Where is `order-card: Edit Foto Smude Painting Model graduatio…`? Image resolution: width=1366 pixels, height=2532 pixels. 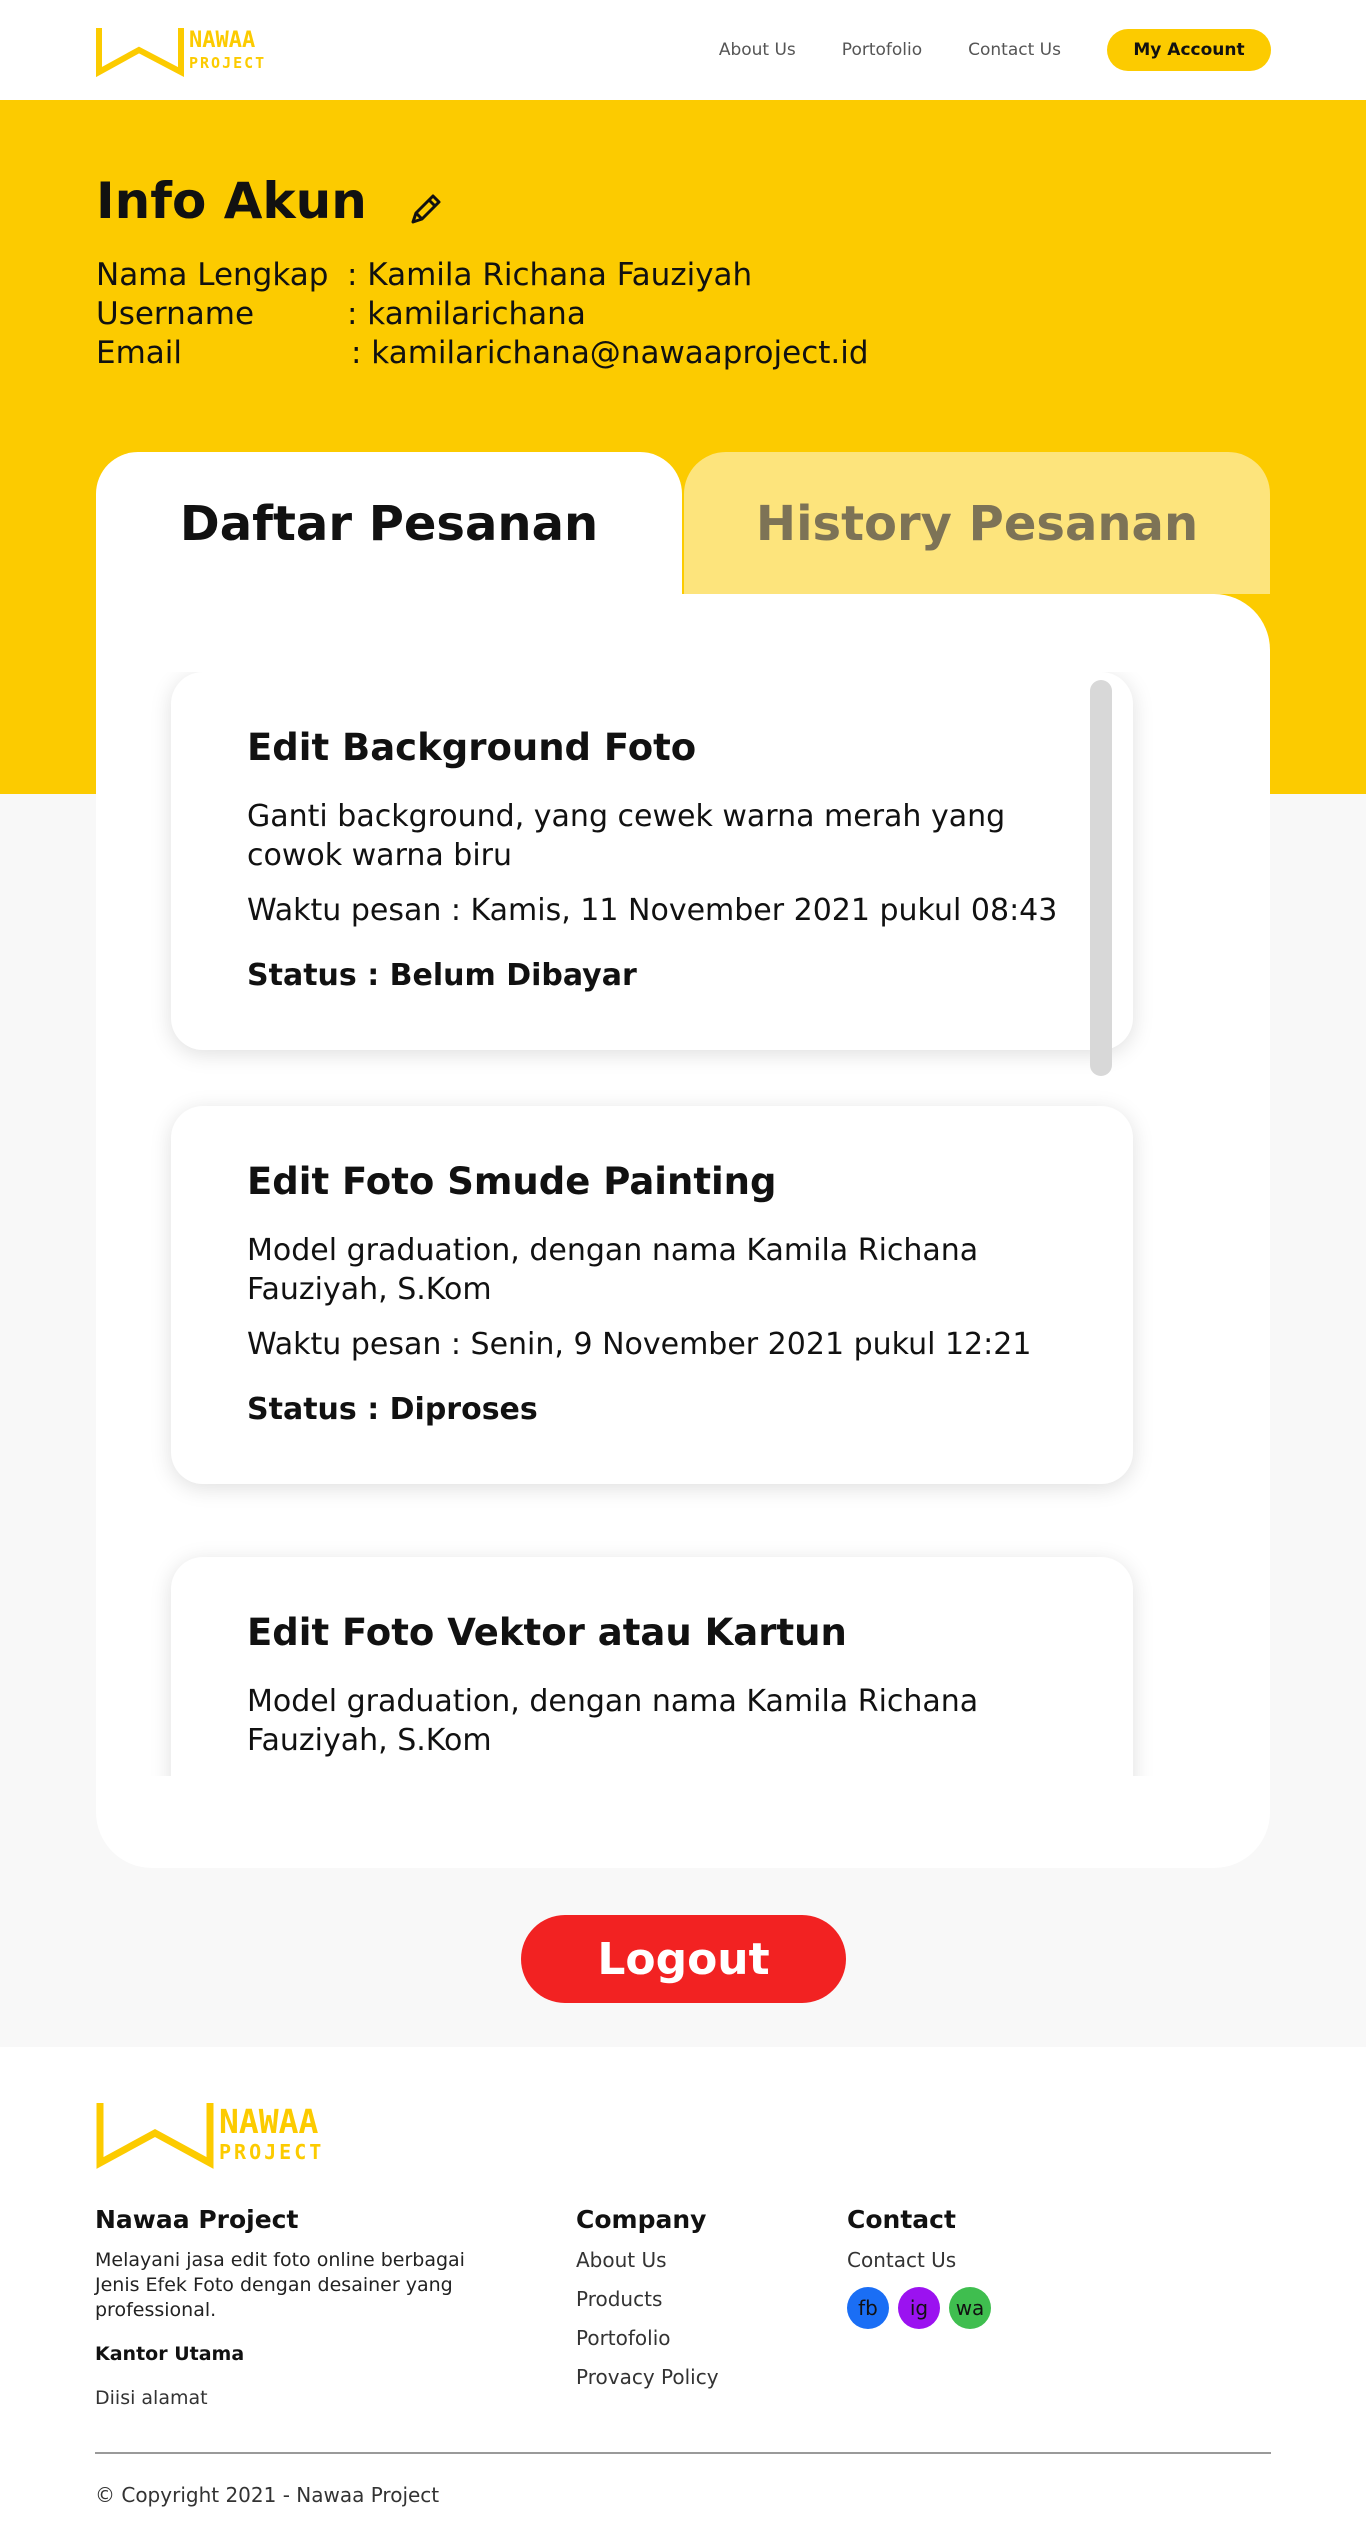
order-card: Edit Foto Smude Painting Model graduatio… is located at coordinates (652, 1295).